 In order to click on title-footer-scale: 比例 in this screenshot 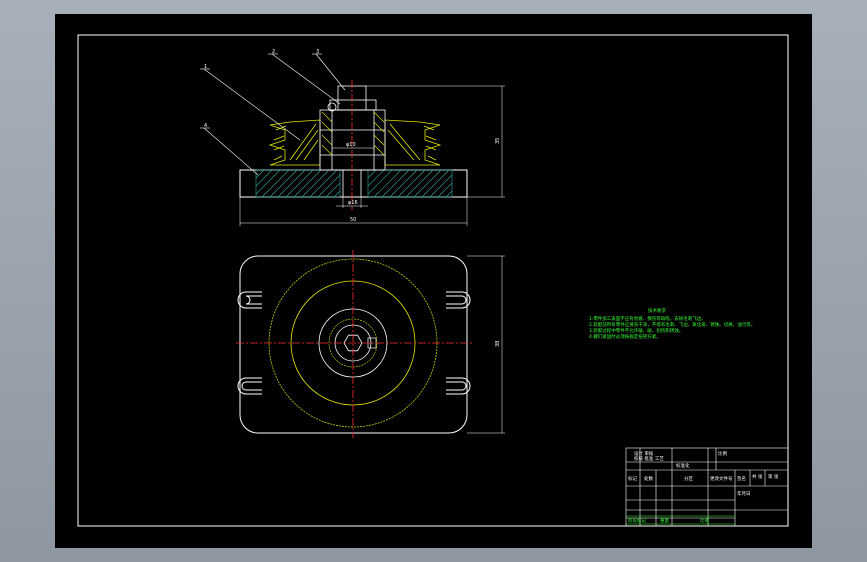, I will do `click(704, 520)`.